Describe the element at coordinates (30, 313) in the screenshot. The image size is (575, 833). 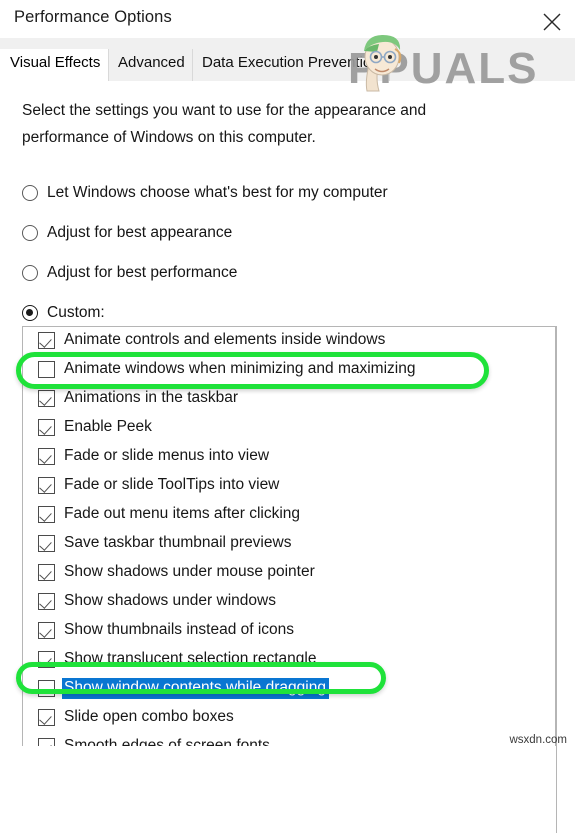
I see `radio-indicator-selected` at that location.